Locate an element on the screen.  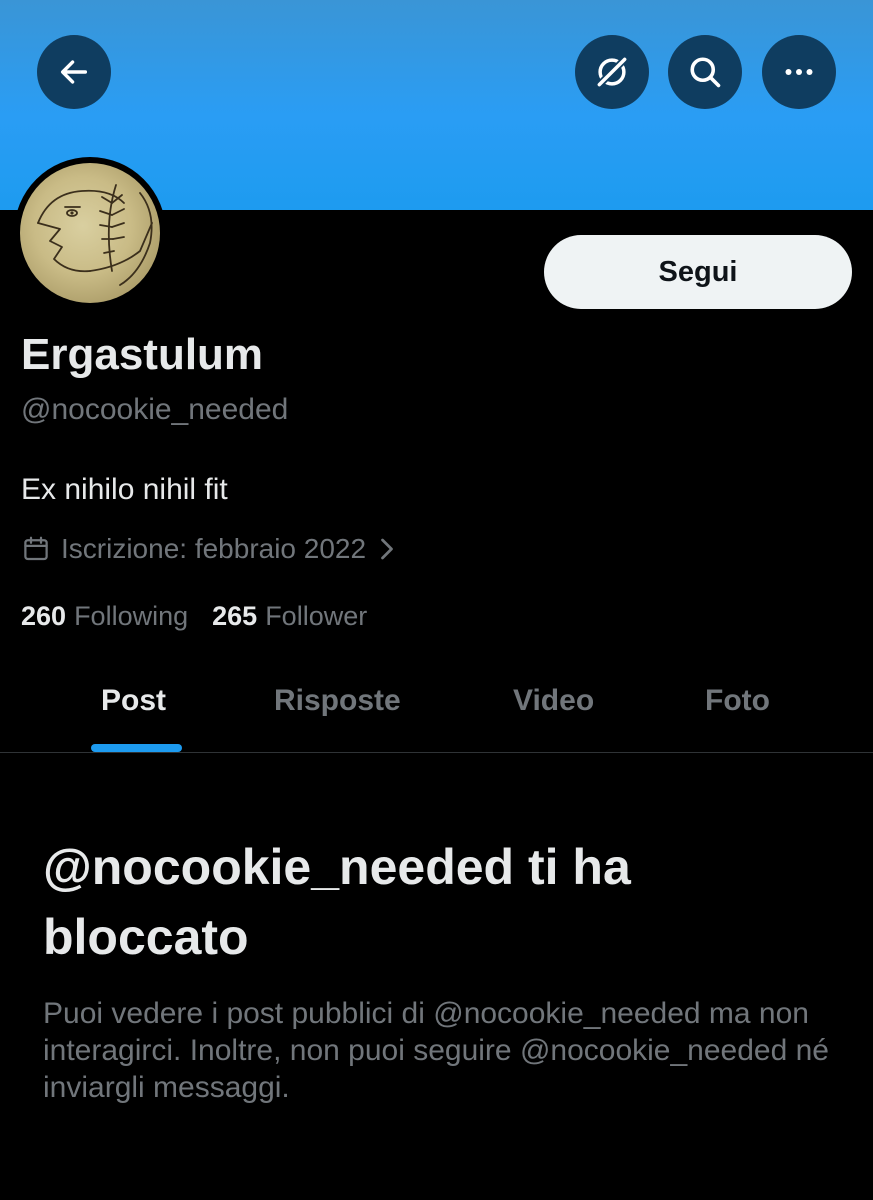
active-tab-indicator is located at coordinates (136, 748).